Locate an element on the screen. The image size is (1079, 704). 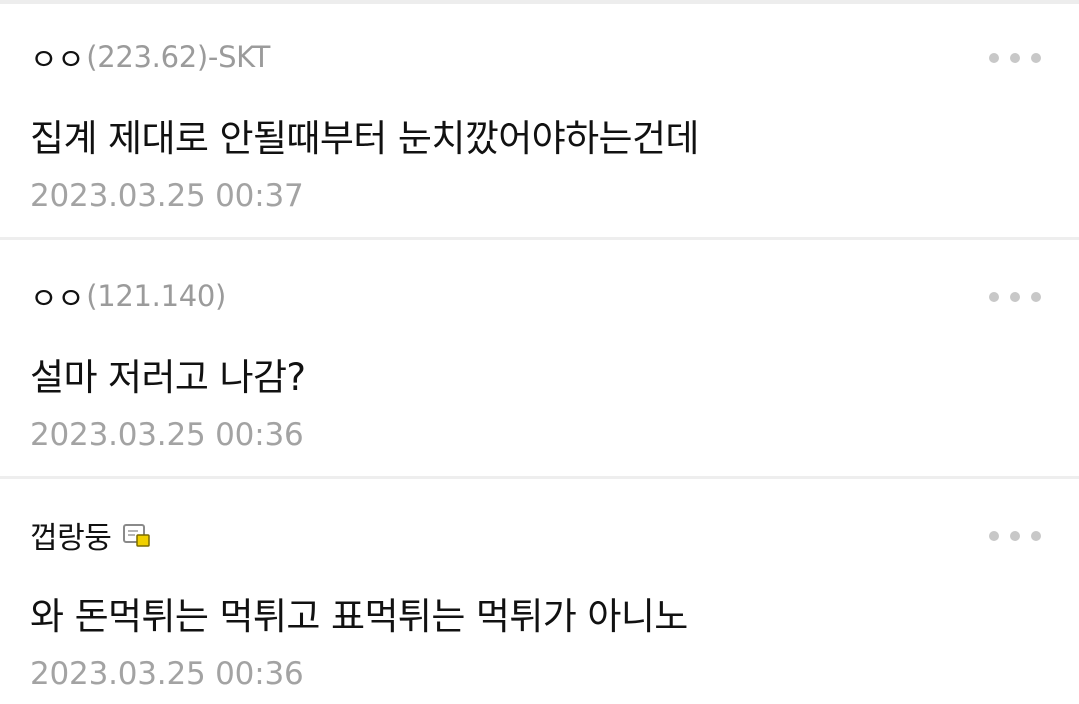
comment-text: 와 돈먹튀는 먹튀고 표먹튀는 먹튀가 아니노 is located at coordinates (359, 616).